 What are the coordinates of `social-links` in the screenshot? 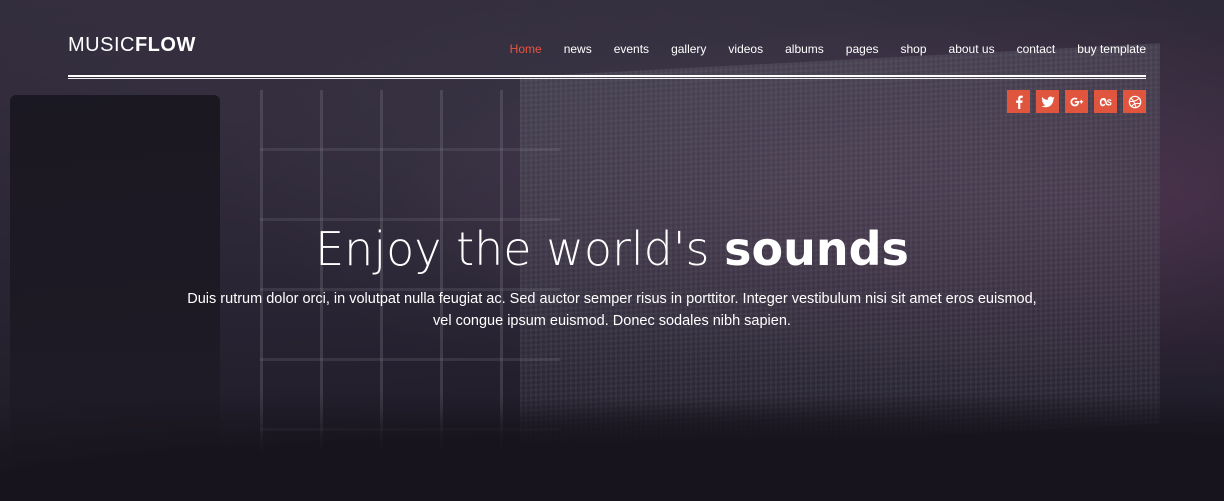 It's located at (1076, 101).